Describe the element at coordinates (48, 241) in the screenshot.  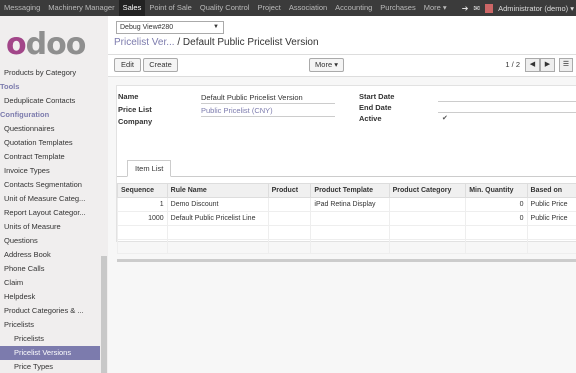
I see `sidebar-item: Questions` at that location.